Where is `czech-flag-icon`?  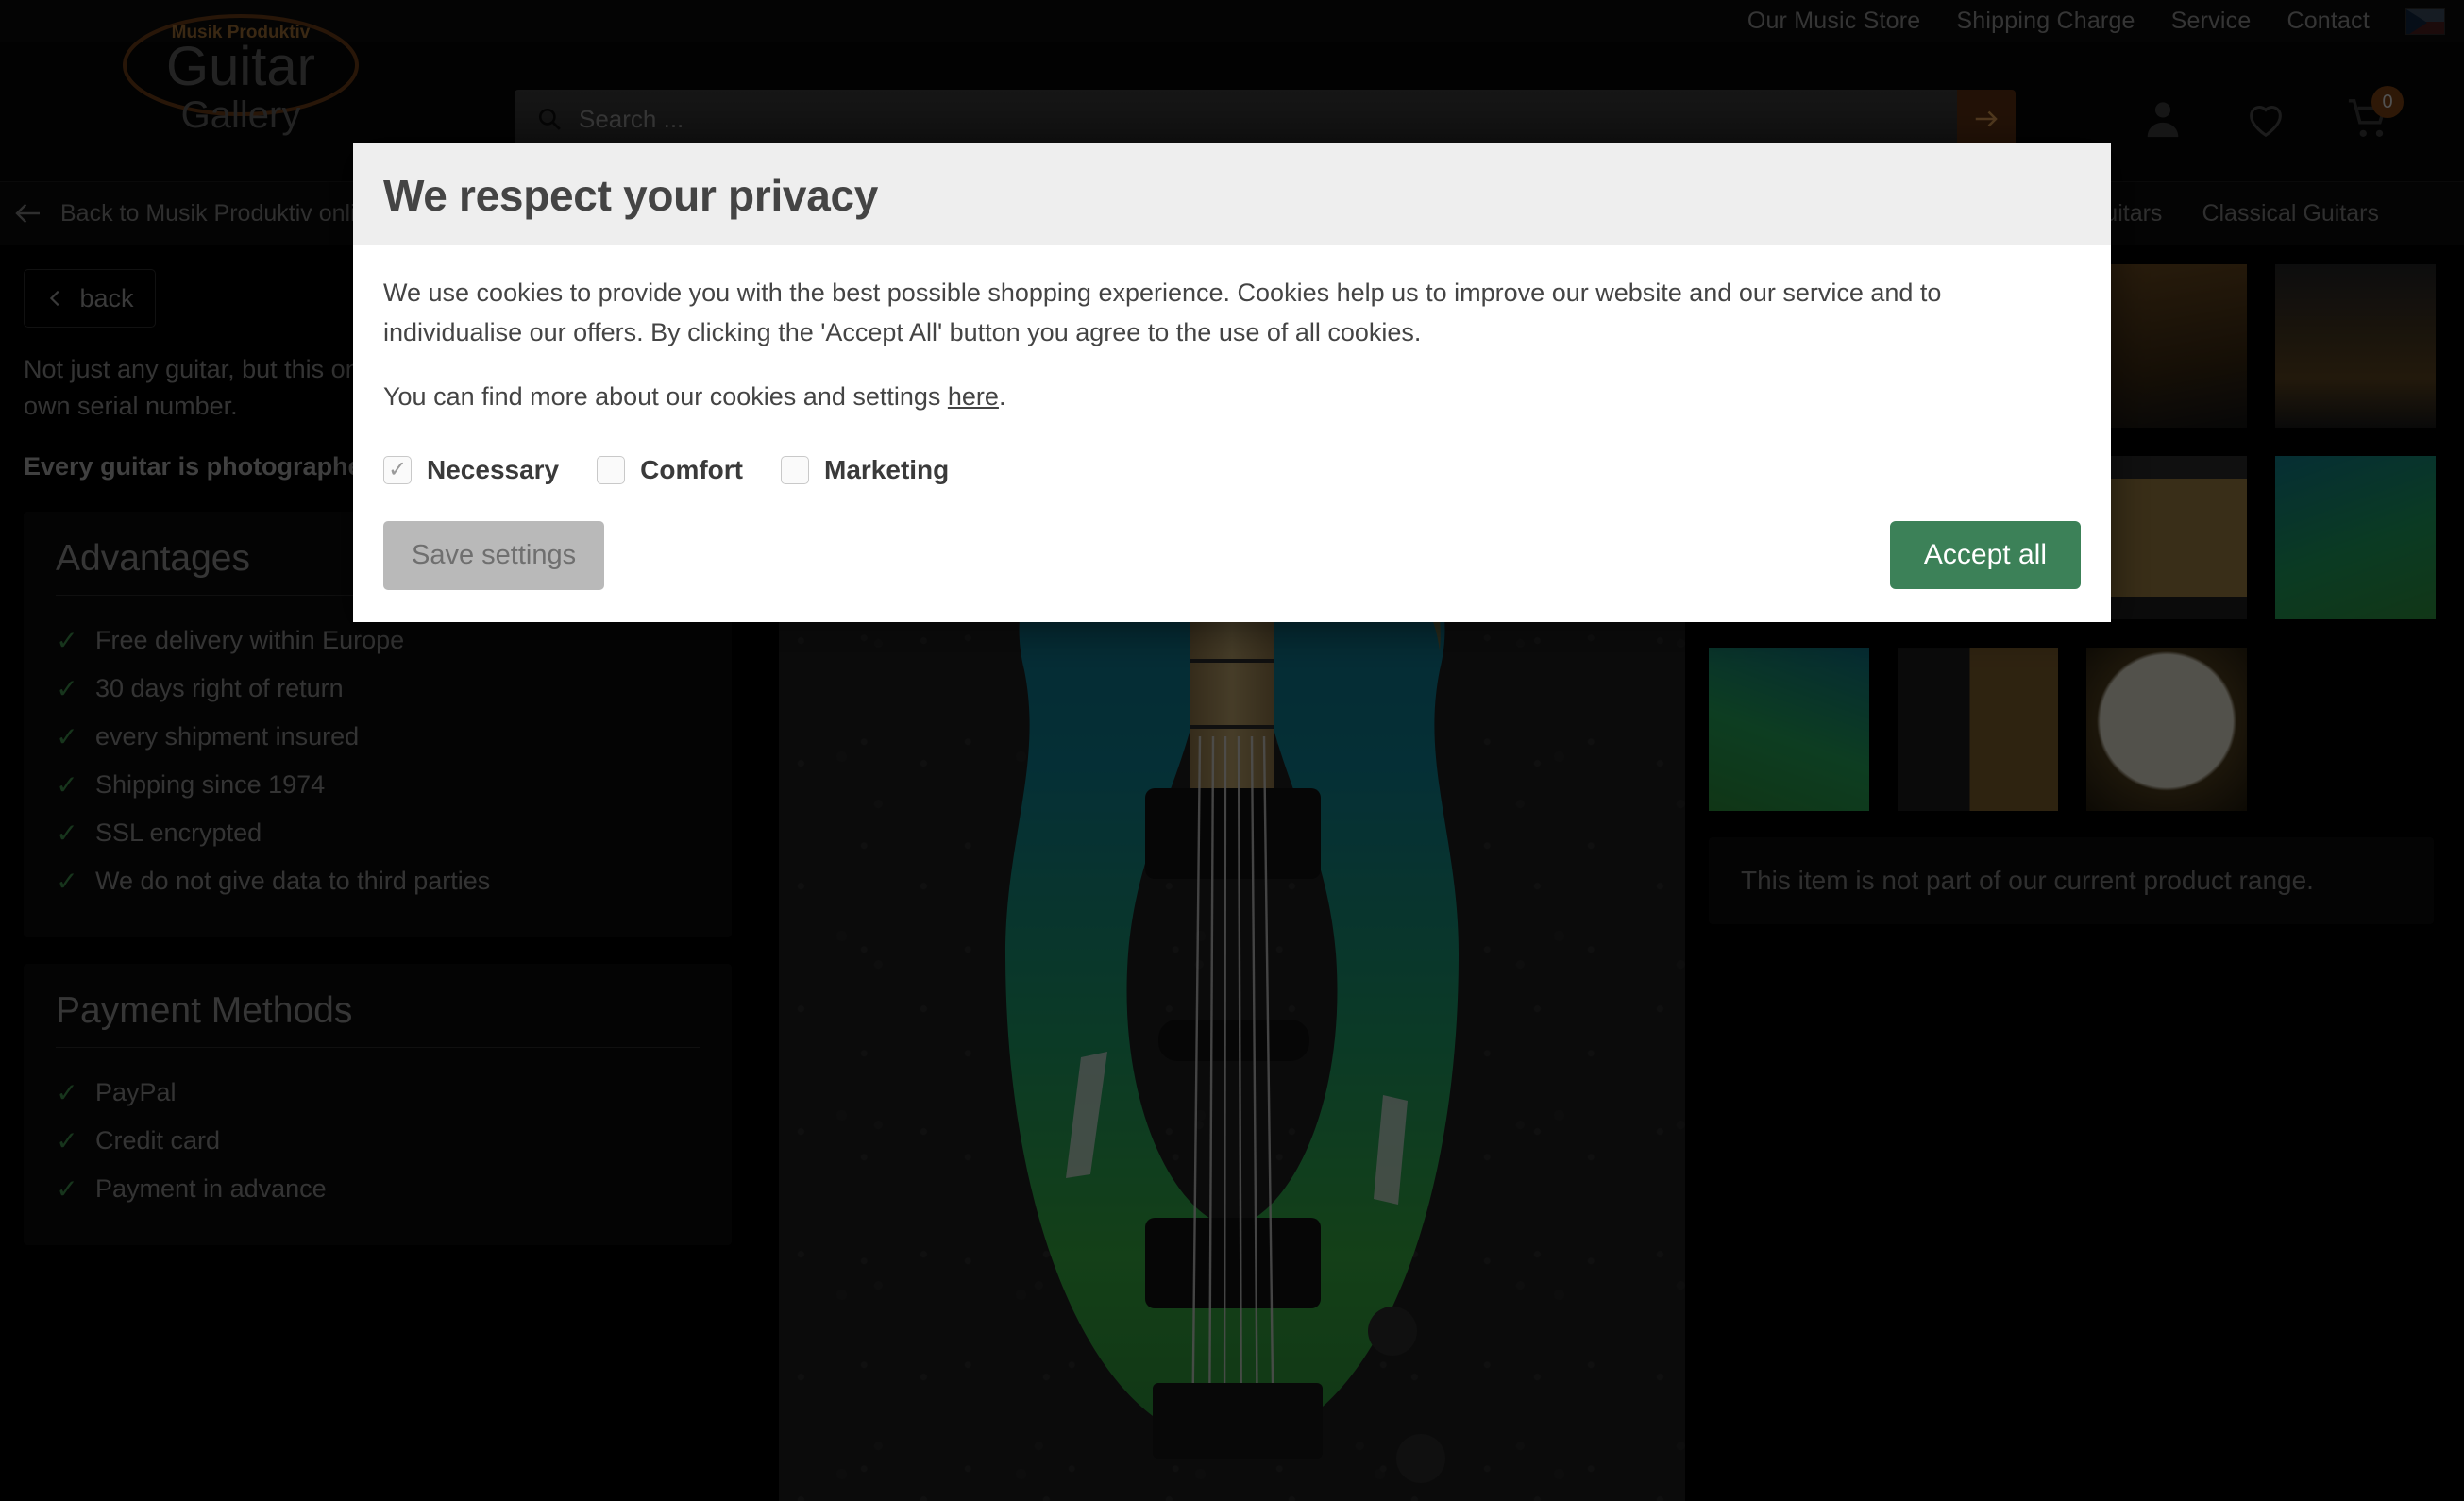 czech-flag-icon is located at coordinates (2425, 22).